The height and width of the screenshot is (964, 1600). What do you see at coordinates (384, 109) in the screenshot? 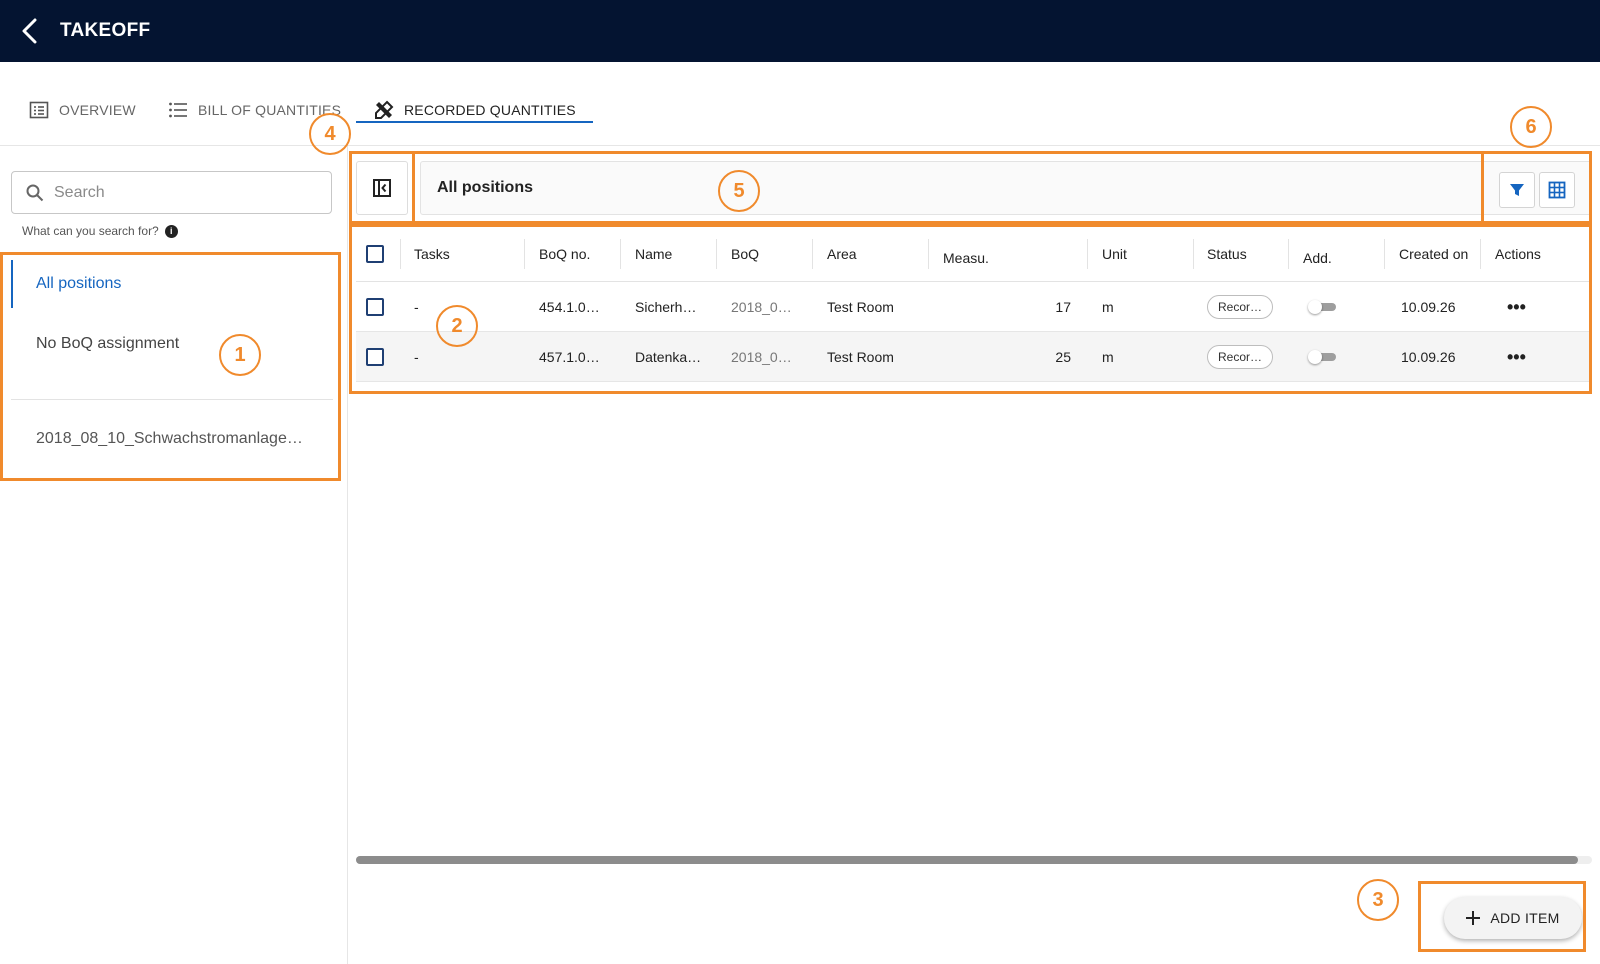
I see `ruler-pencil-icon` at bounding box center [384, 109].